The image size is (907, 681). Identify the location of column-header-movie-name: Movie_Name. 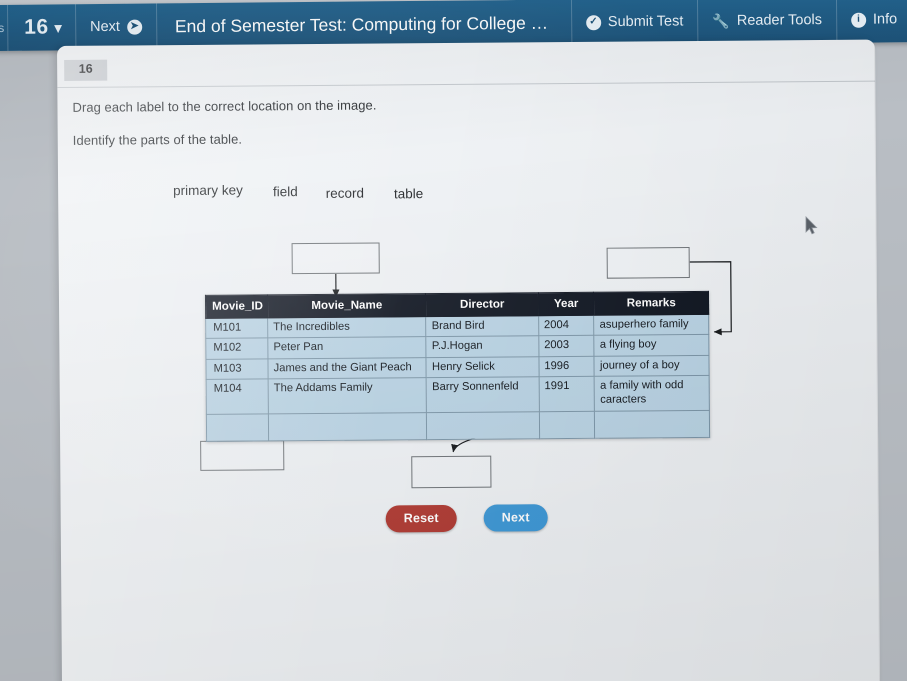
(347, 305).